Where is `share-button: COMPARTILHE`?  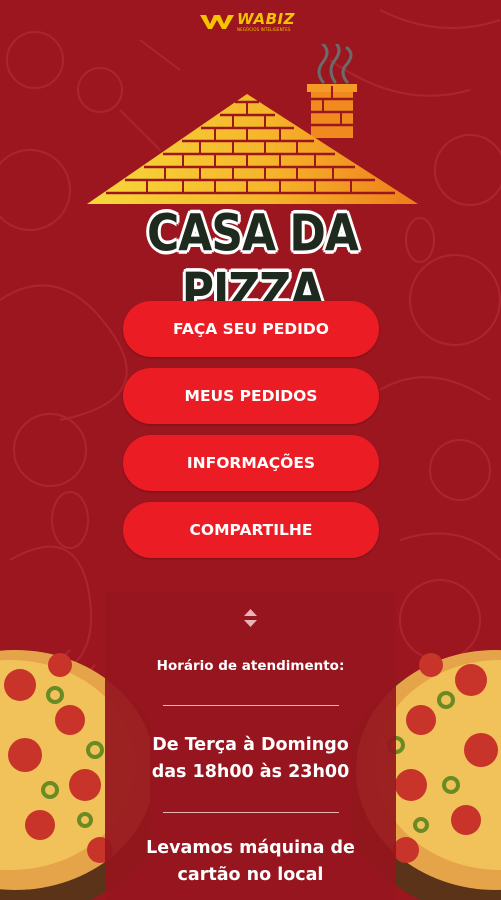
share-button: COMPARTILHE is located at coordinates (251, 530).